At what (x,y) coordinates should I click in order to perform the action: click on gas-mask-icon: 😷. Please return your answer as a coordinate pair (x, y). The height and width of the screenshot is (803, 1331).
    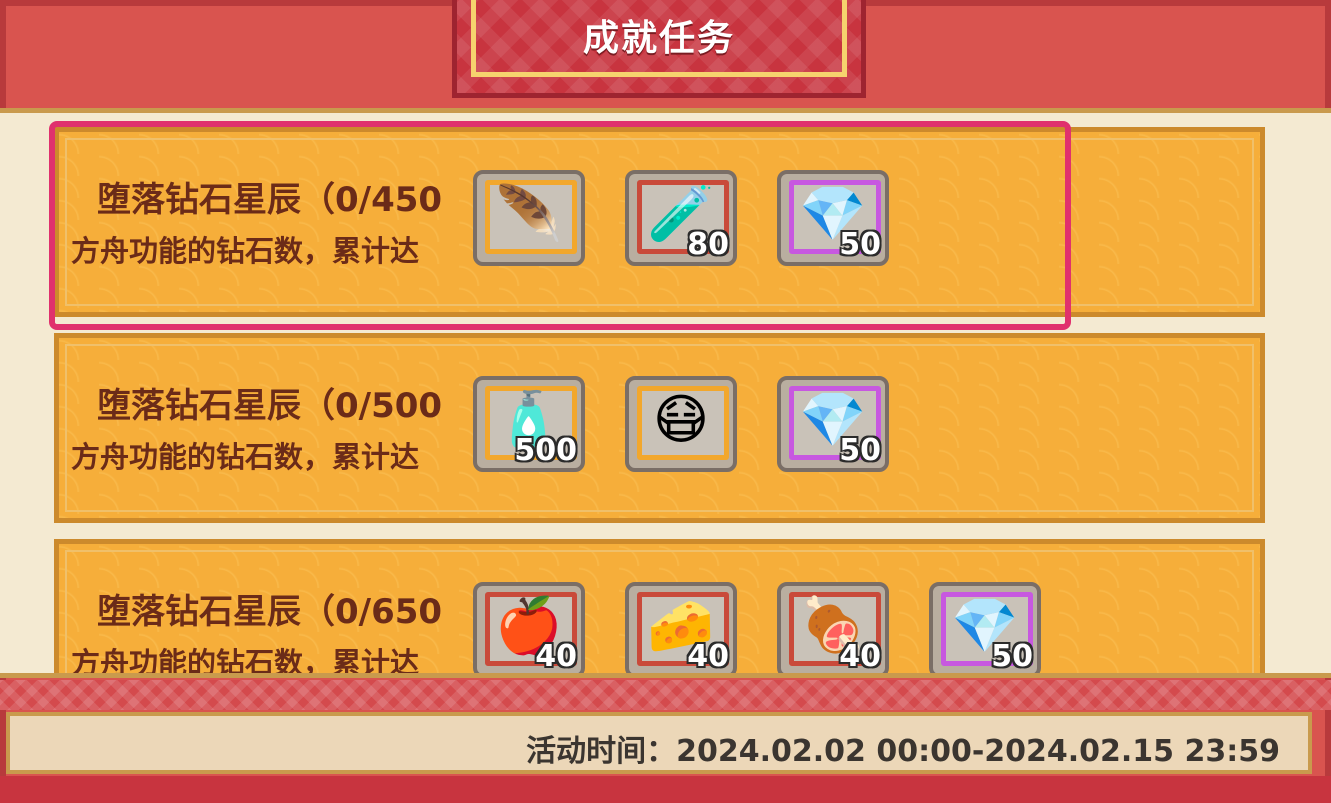
    Looking at the image, I should click on (681, 419).